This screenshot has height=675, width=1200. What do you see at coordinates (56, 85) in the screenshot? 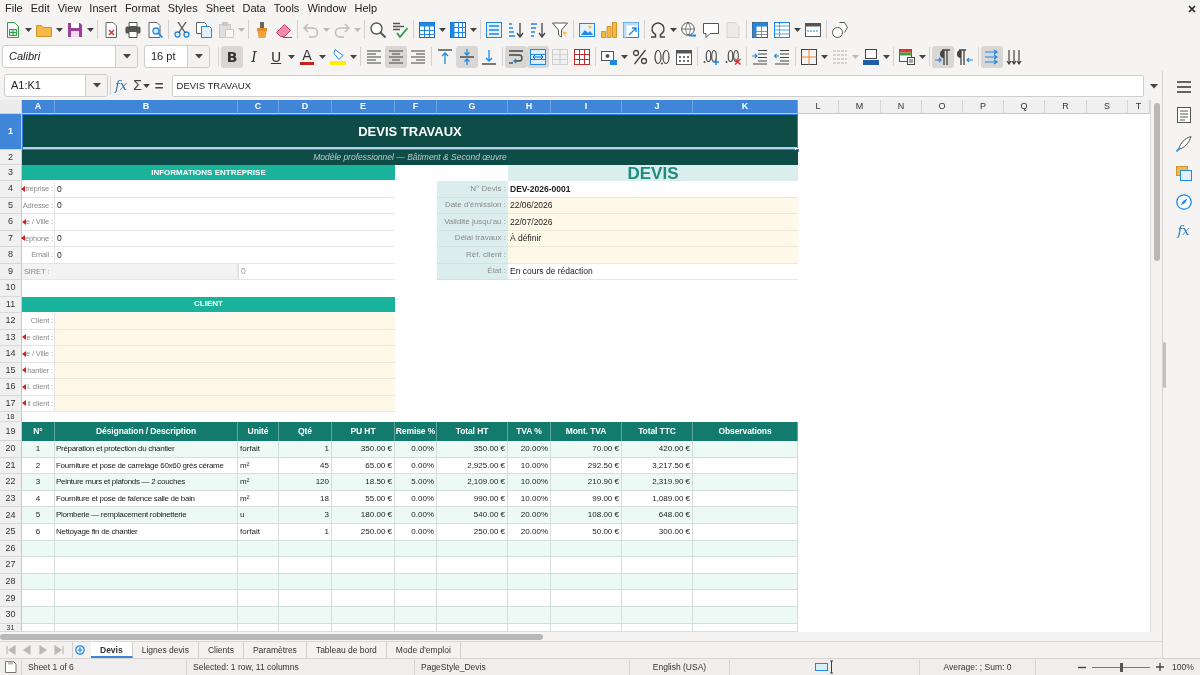
I see `name-box: A1:K1` at bounding box center [56, 85].